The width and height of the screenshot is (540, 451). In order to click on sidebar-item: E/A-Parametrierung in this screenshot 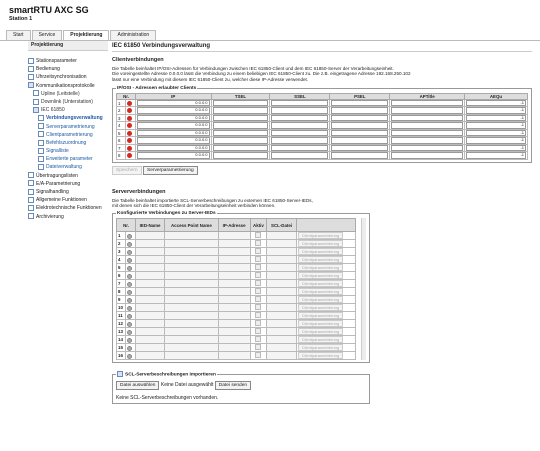, I will do `click(68, 184)`.